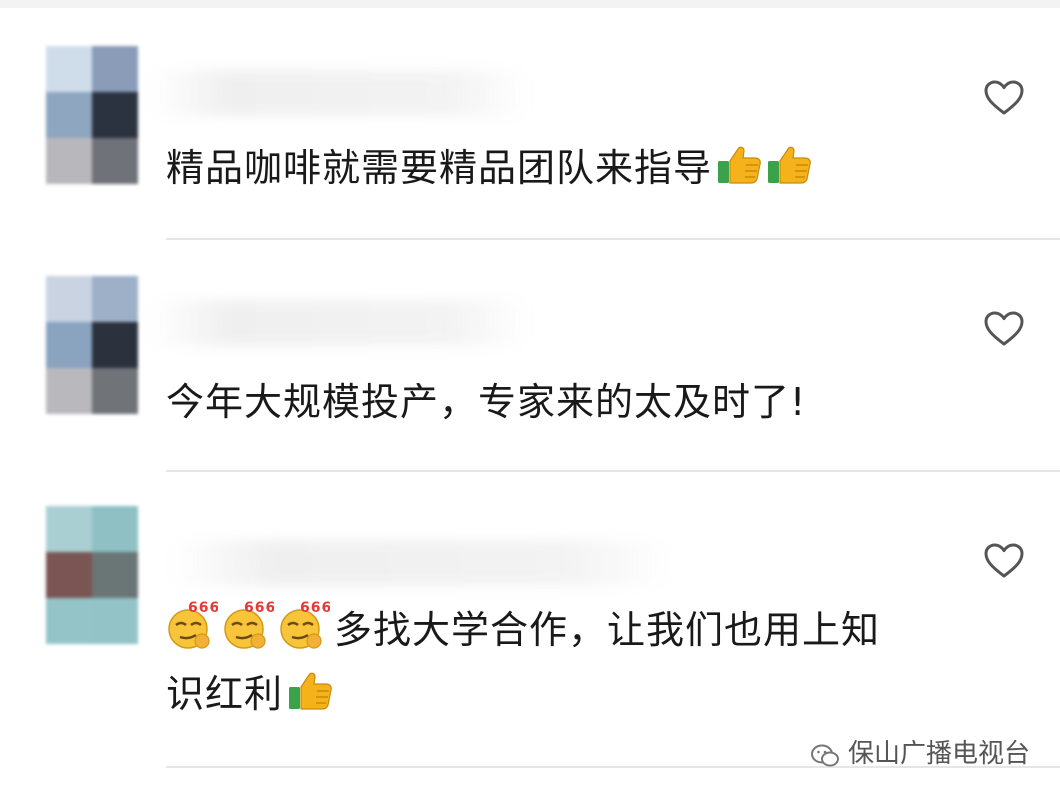  I want to click on top-edge-strip, so click(530, 4).